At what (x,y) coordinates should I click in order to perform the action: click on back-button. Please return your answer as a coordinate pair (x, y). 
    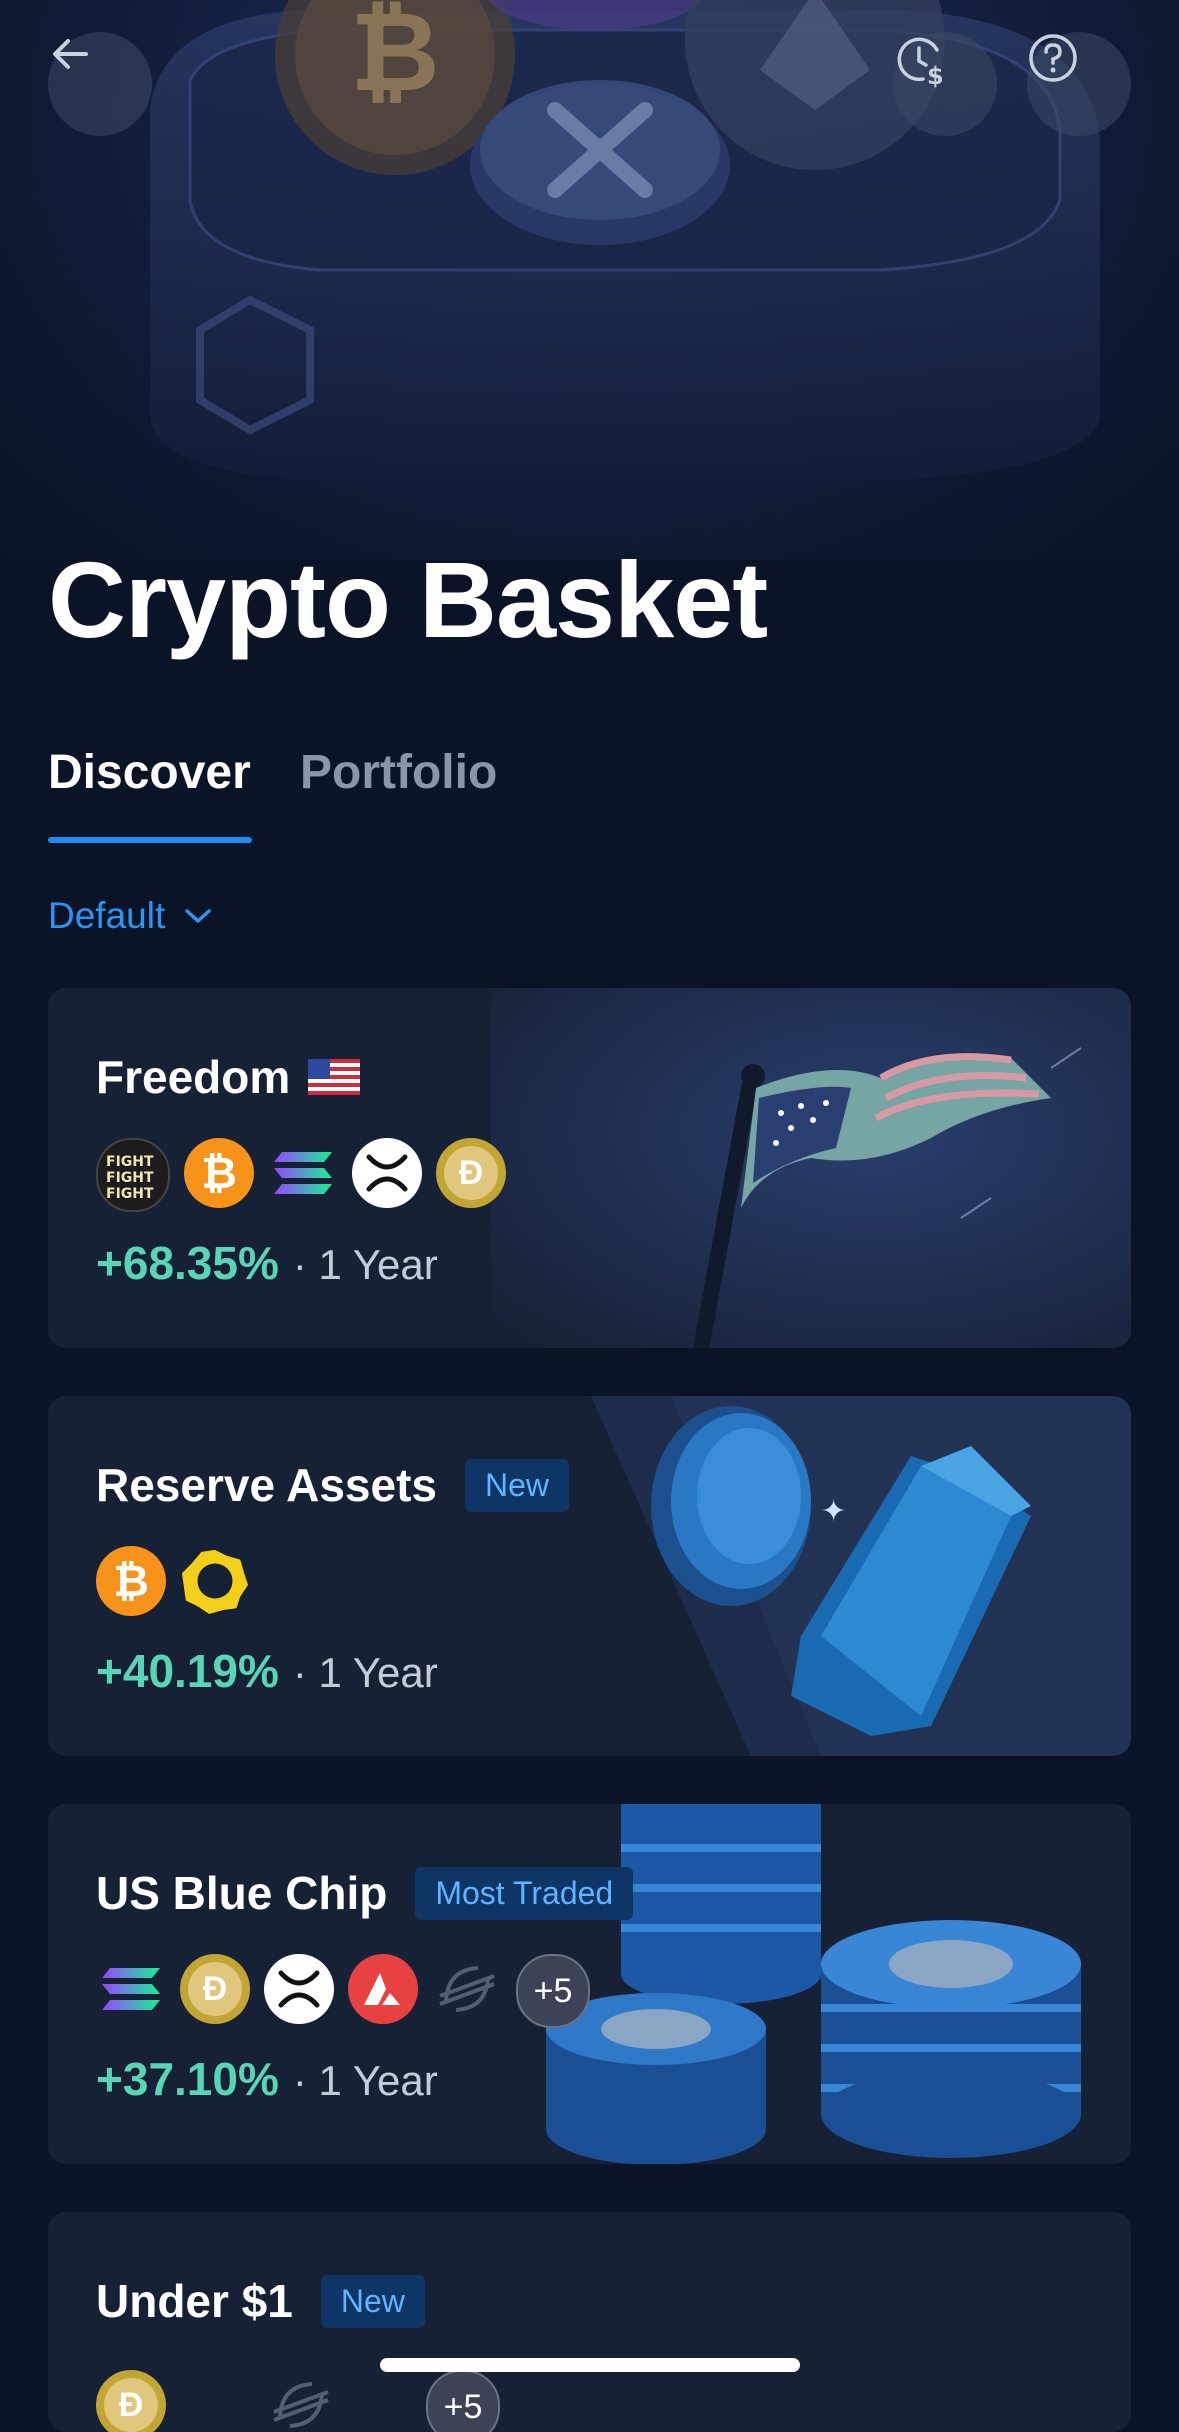
    Looking at the image, I should click on (100, 84).